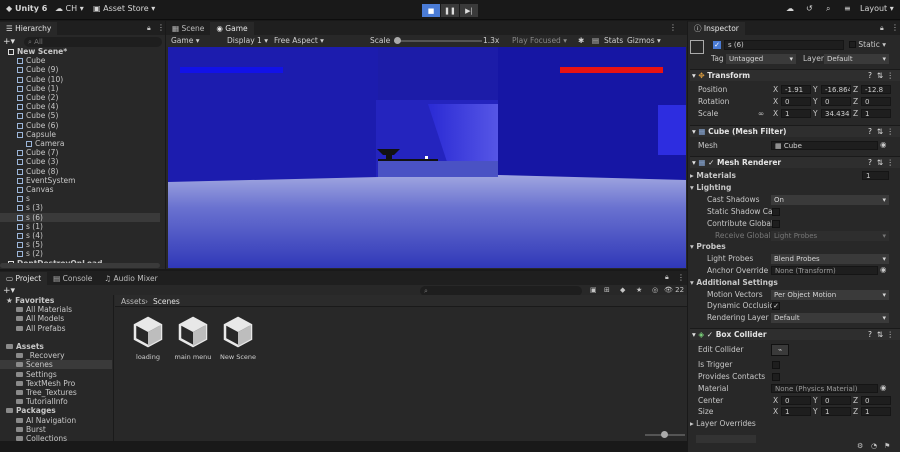  I want to click on hierarchy-item: EventSystem, so click(80, 180).